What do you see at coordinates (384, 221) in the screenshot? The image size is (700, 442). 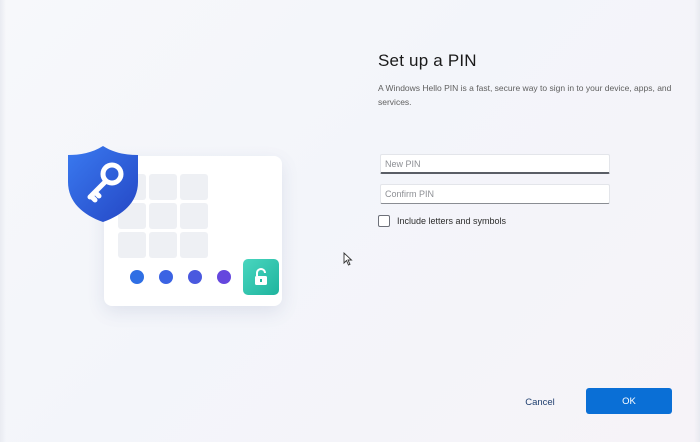 I see `include-letters-checkbox` at bounding box center [384, 221].